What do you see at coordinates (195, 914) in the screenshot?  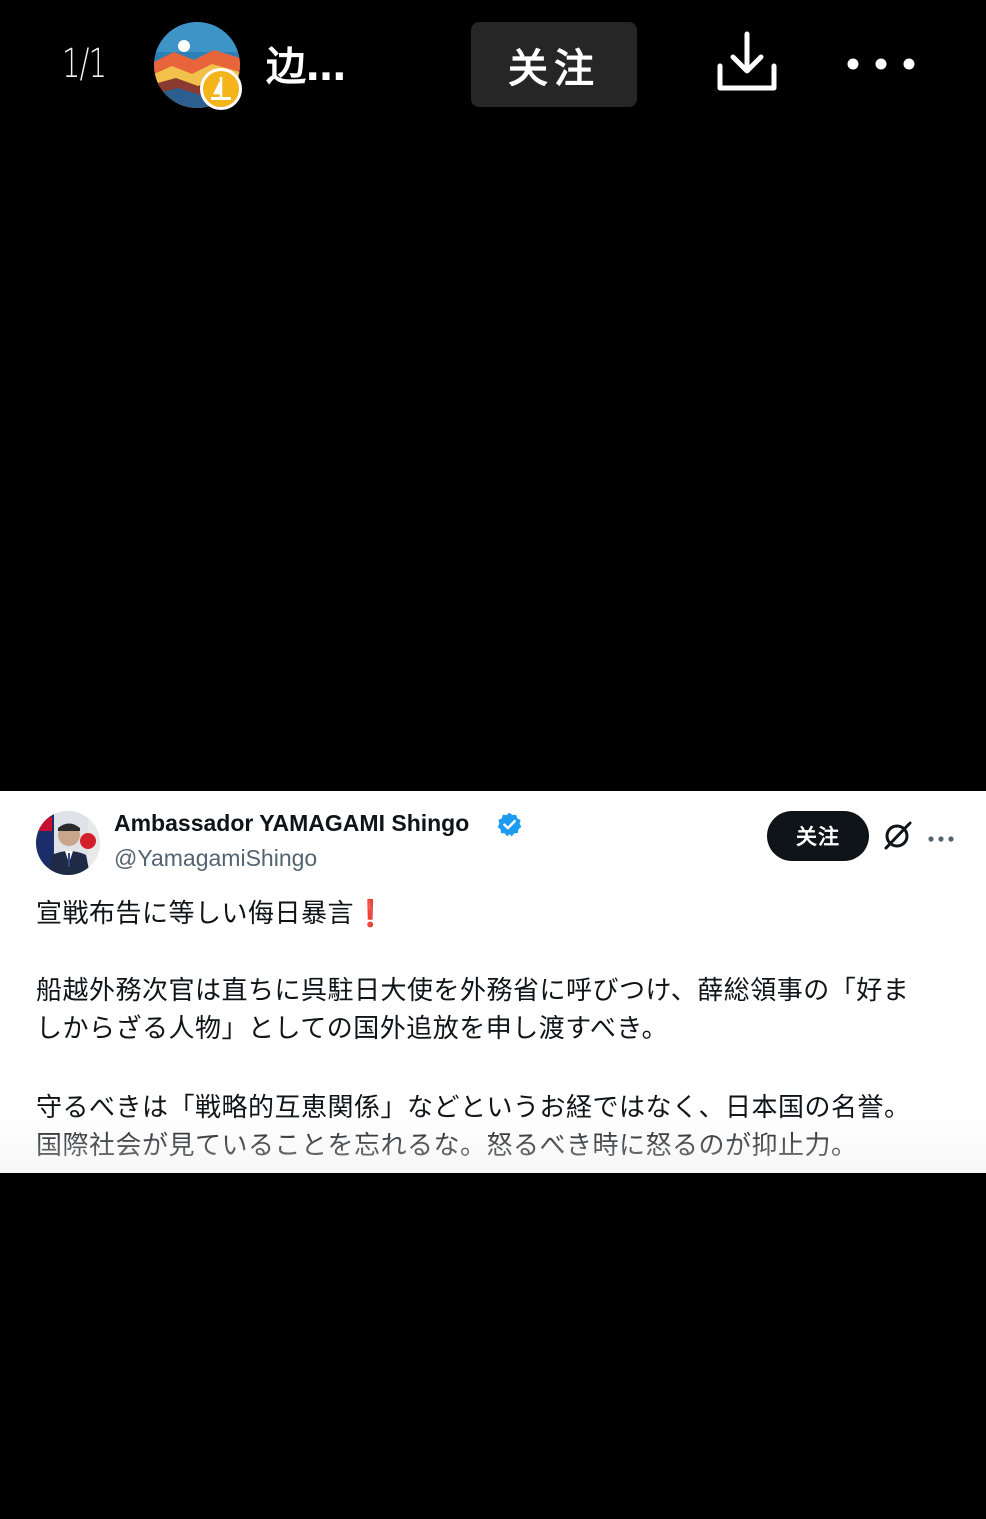 I see `tweet-paragraph-1-text: 宣戦布告に等しい侮日暴言` at bounding box center [195, 914].